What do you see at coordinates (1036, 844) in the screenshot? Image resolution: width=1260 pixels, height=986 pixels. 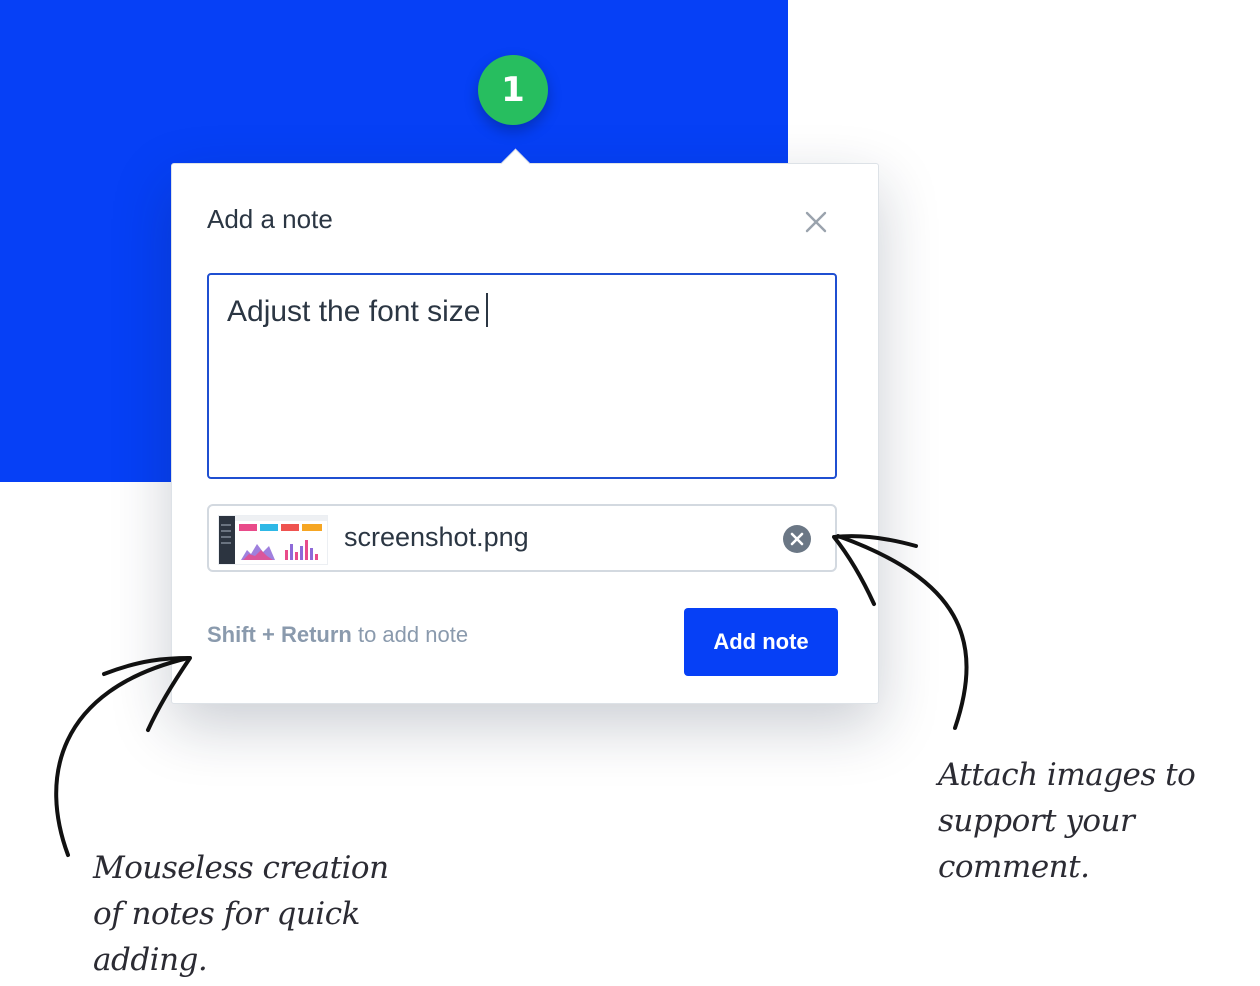 I see `annotation-line: support your comment.` at bounding box center [1036, 844].